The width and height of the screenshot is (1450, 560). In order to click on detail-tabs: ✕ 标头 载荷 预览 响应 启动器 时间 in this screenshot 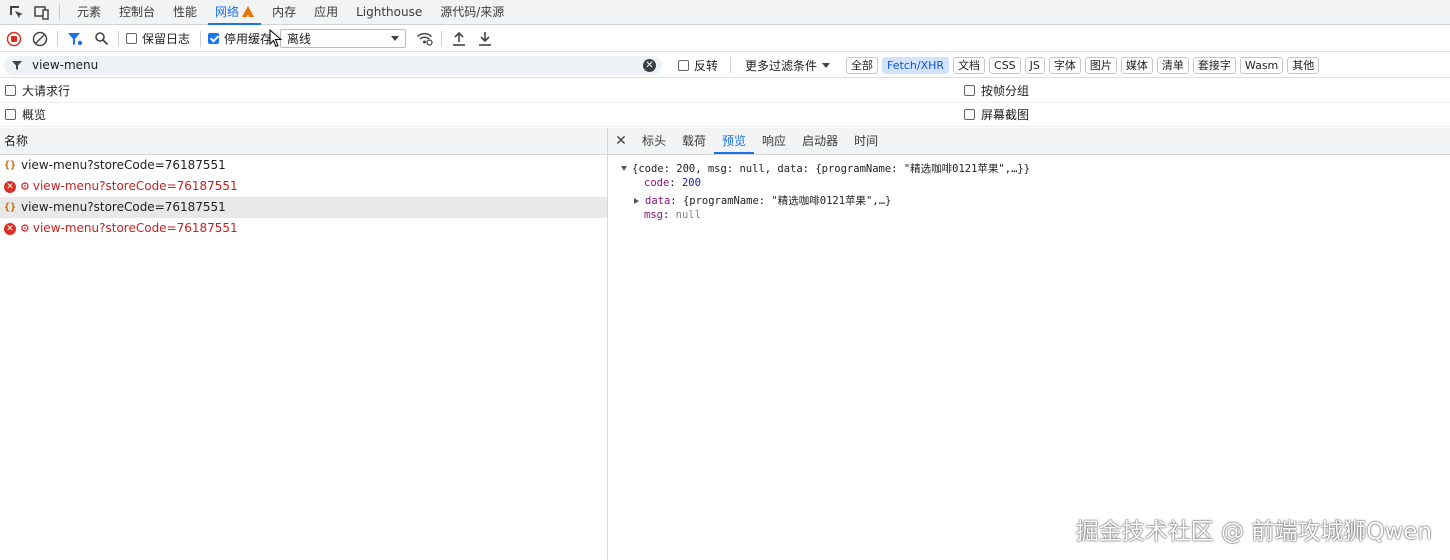, I will do `click(1029, 141)`.